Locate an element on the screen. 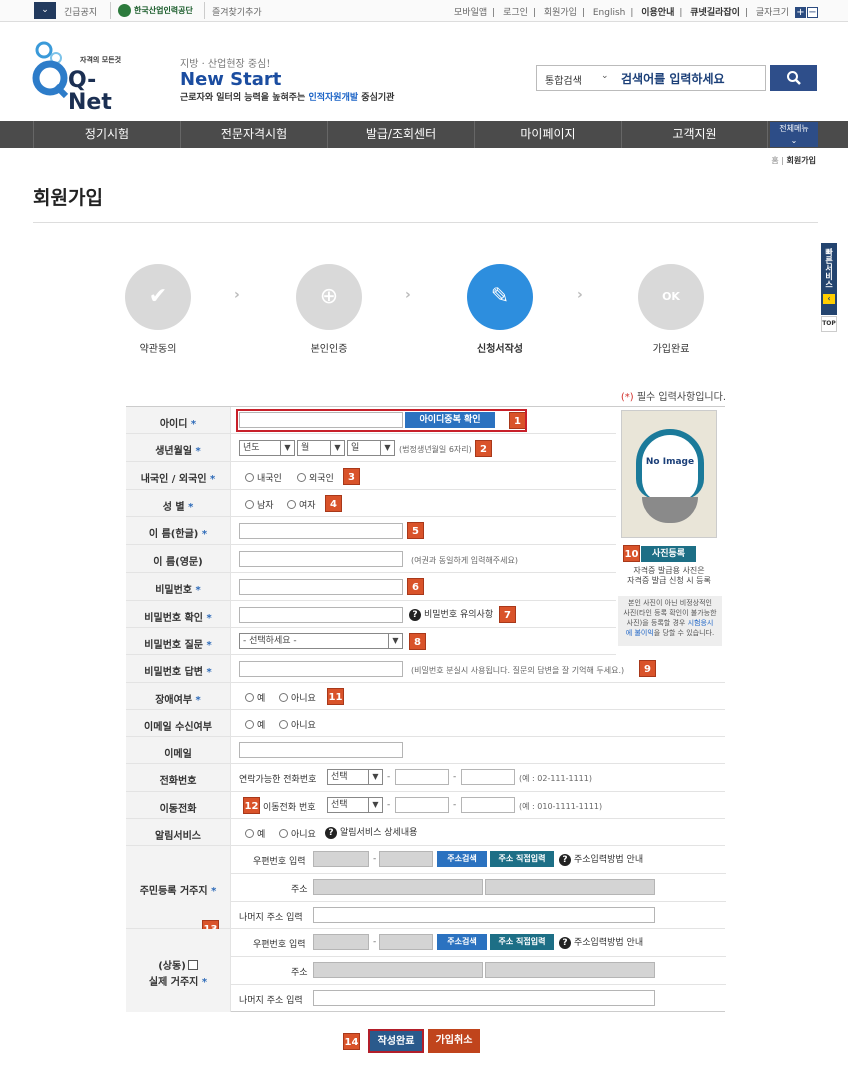 This screenshot has height=1078, width=848. guide-link: 이용안내 is located at coordinates (657, 13).